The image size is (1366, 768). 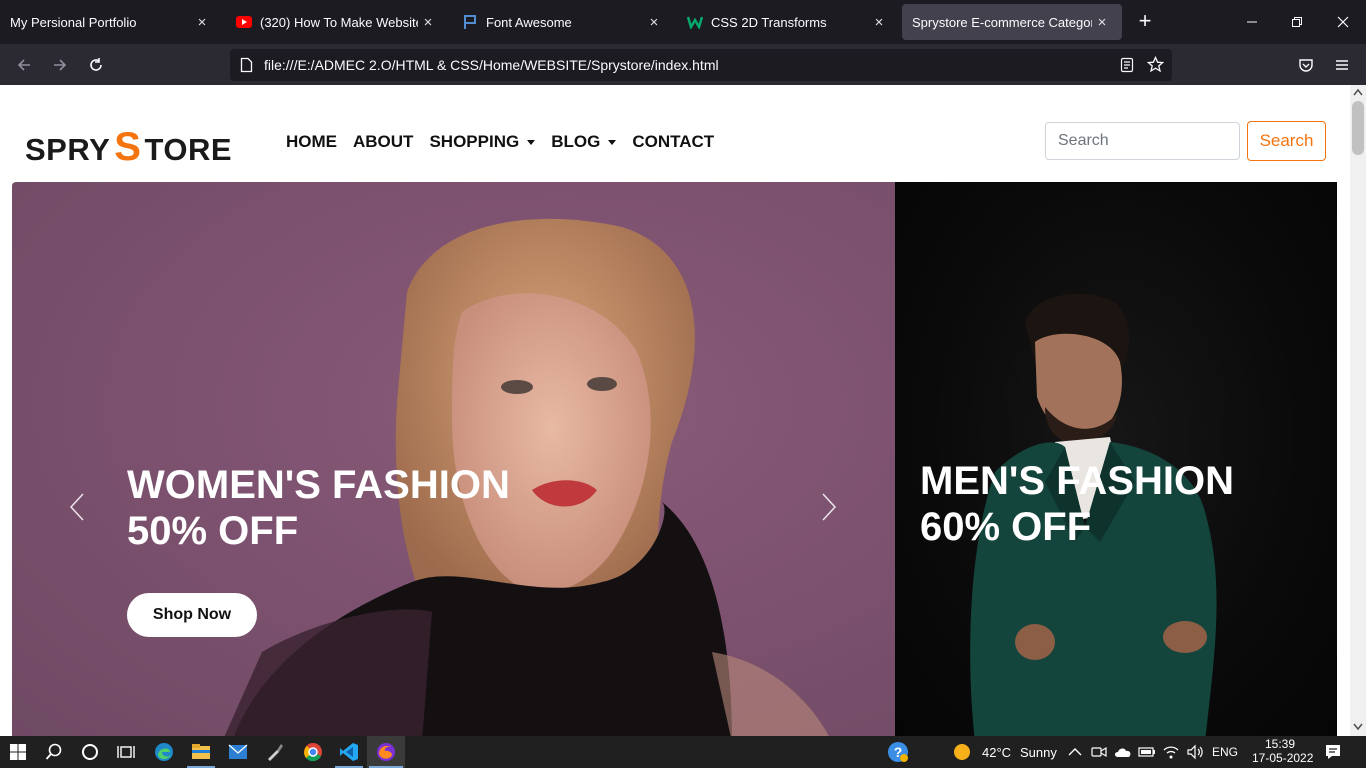 I want to click on menu-label: CONTACT, so click(x=673, y=141).